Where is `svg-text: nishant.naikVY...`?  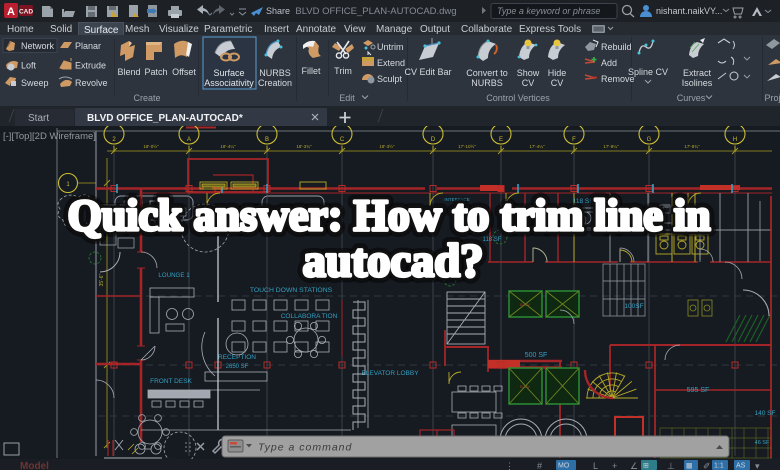
svg-text: nishant.naikVY... is located at coordinates (689, 11).